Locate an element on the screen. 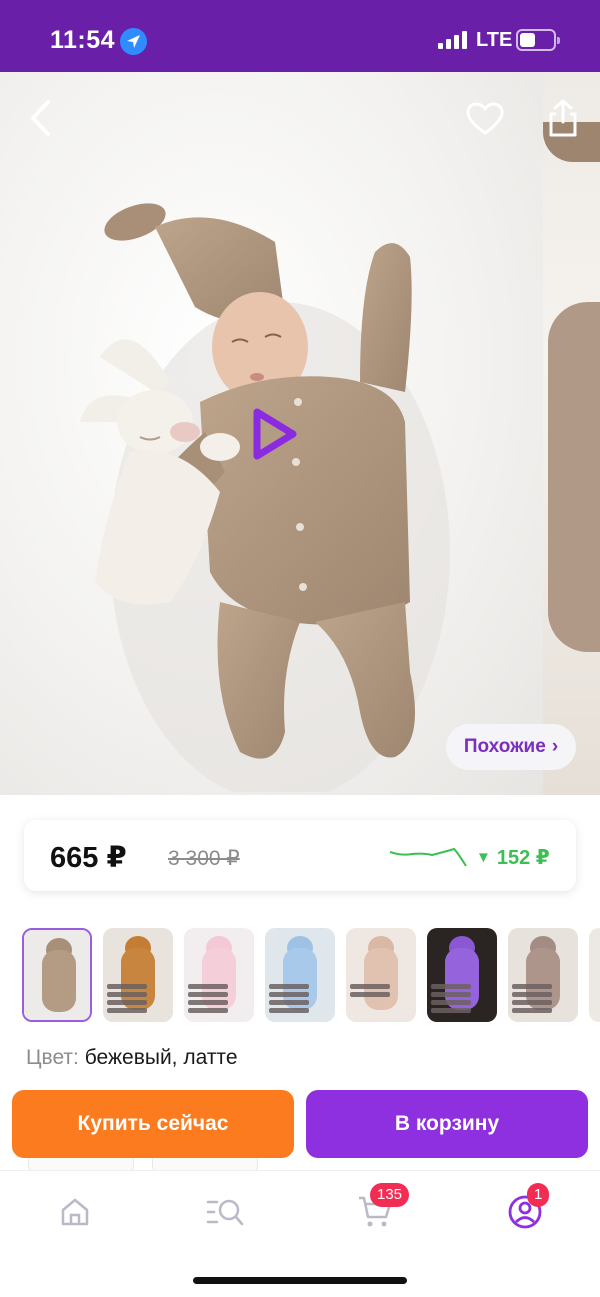  cart-badge: 135 is located at coordinates (390, 1195).